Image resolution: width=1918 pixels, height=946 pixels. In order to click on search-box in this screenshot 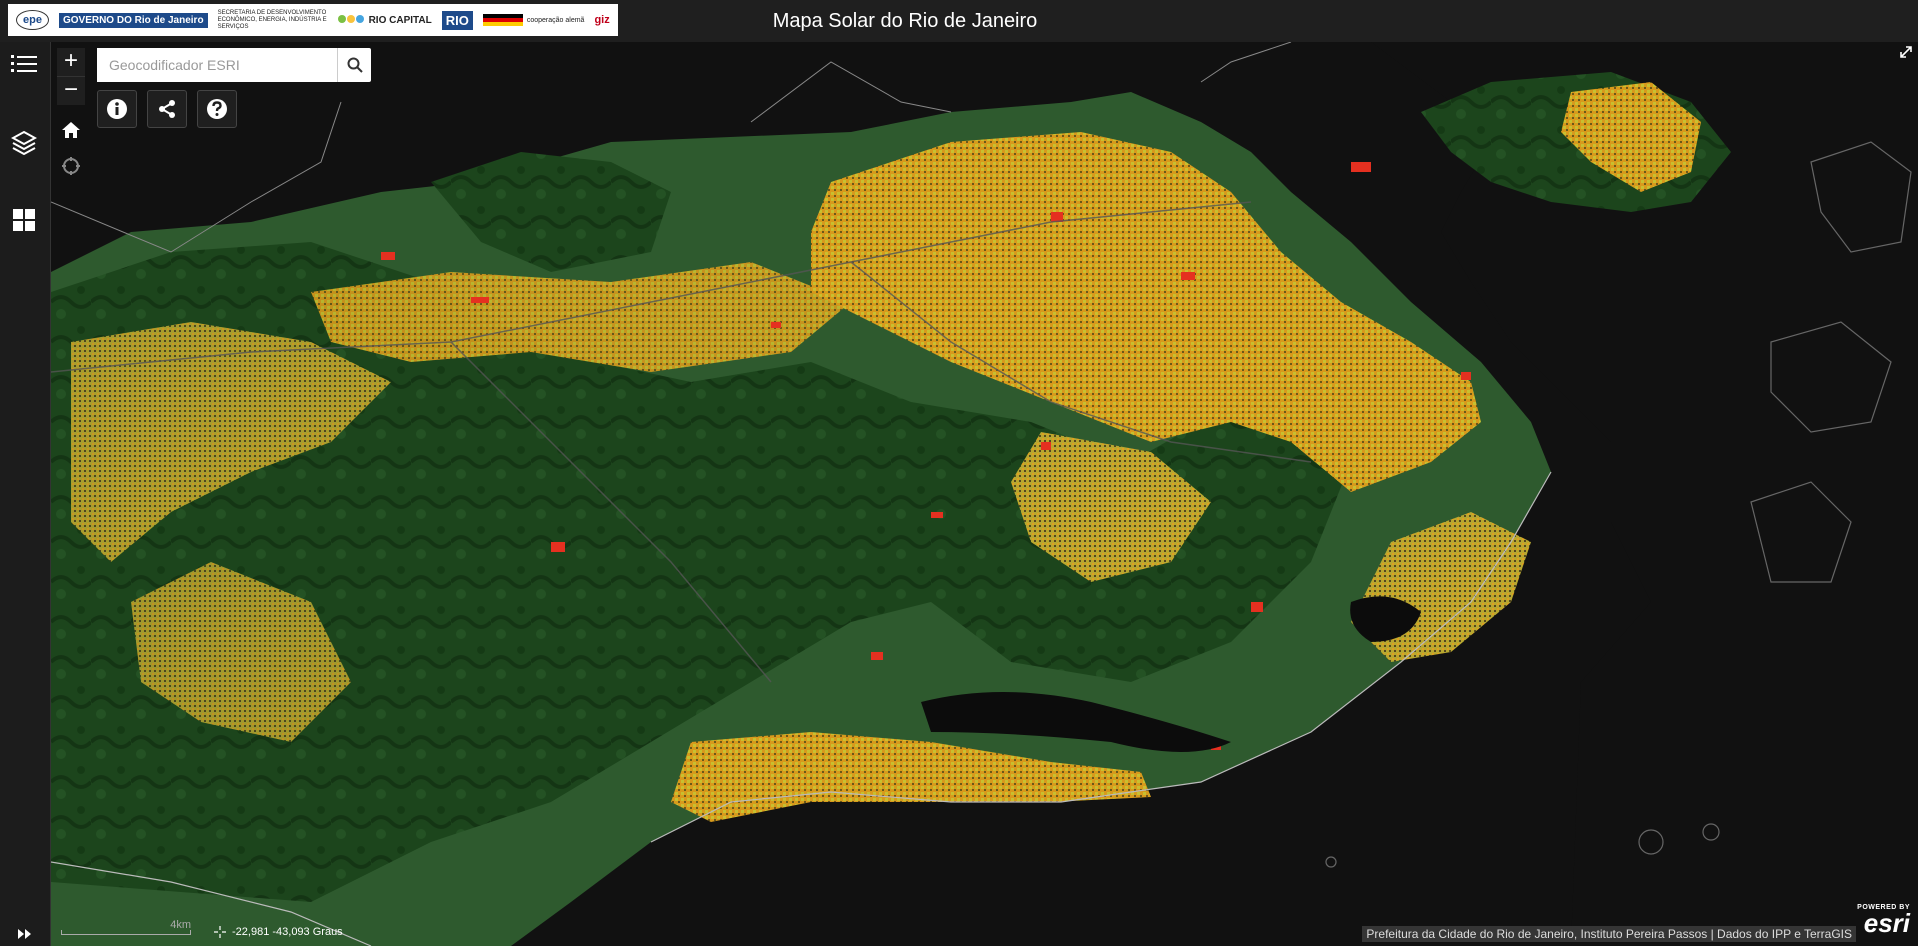, I will do `click(234, 65)`.